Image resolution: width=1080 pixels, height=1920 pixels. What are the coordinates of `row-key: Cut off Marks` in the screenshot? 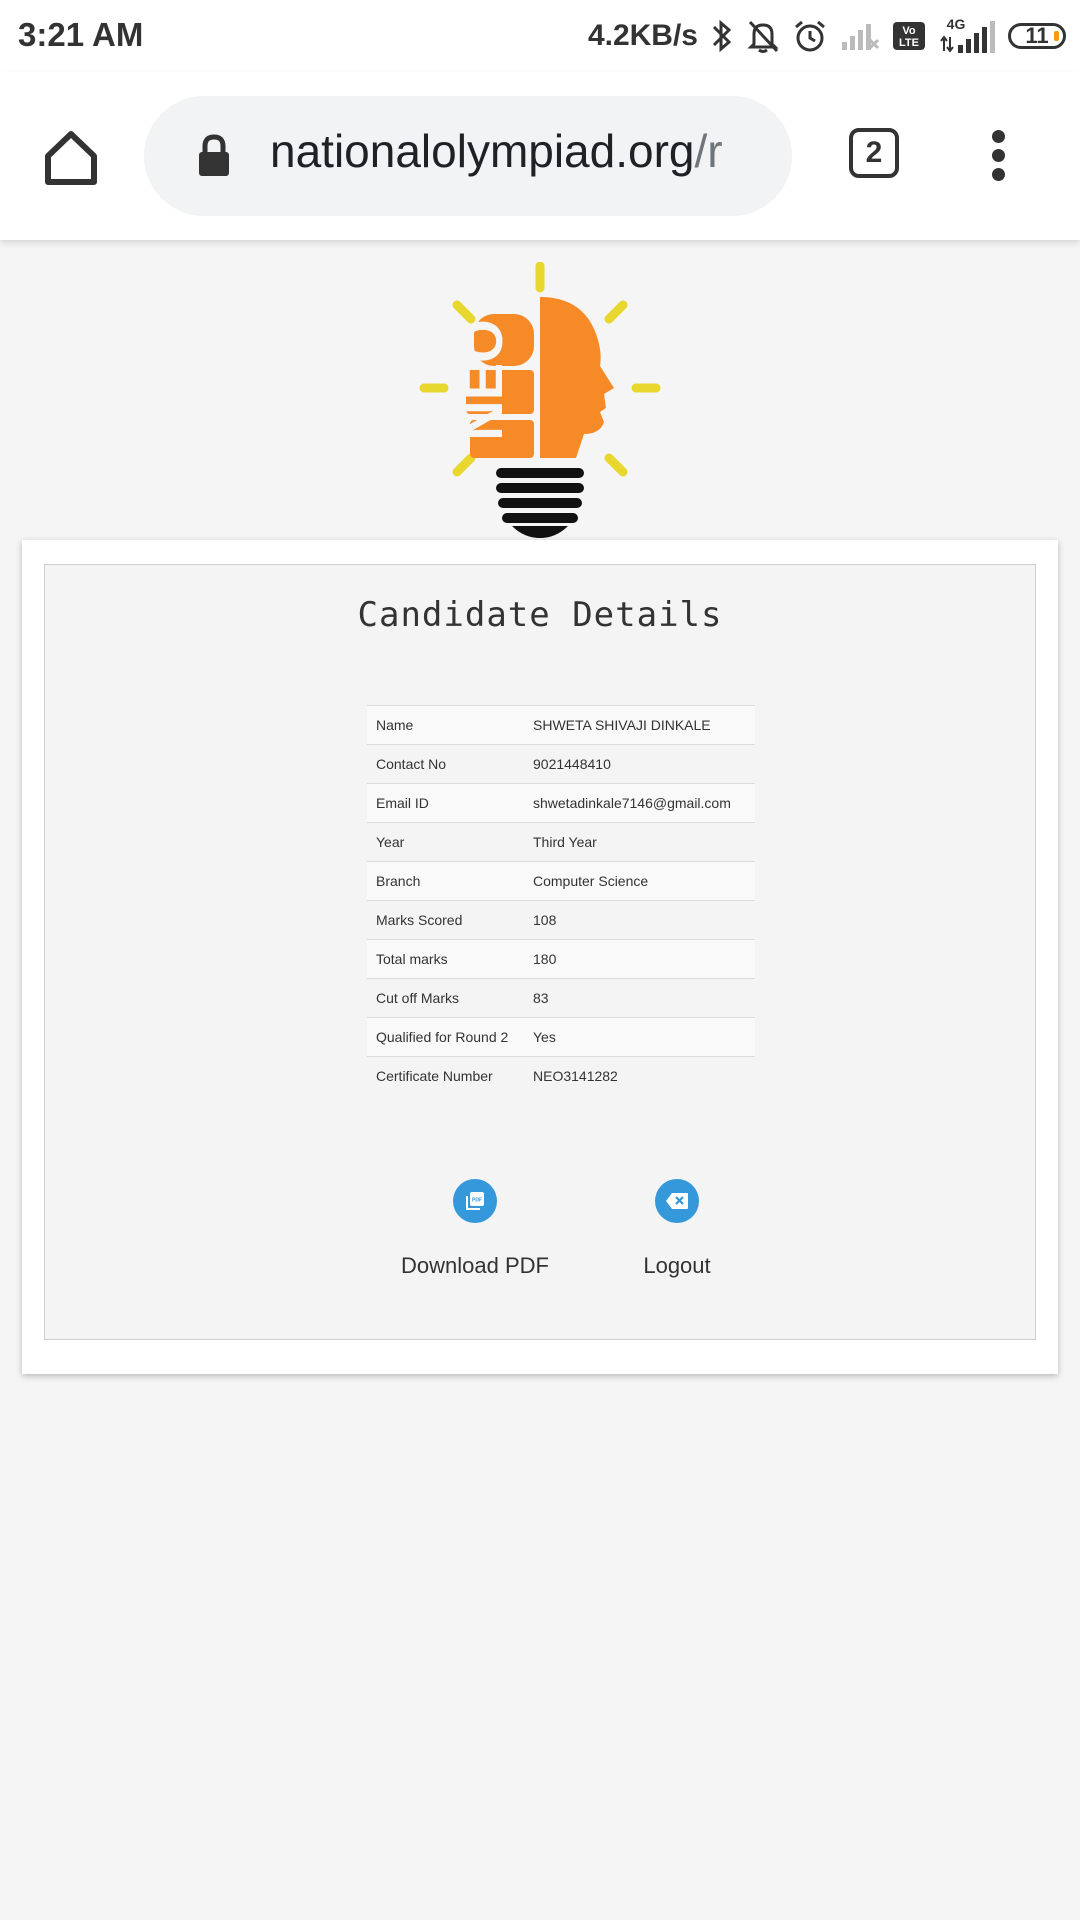 It's located at (445, 998).